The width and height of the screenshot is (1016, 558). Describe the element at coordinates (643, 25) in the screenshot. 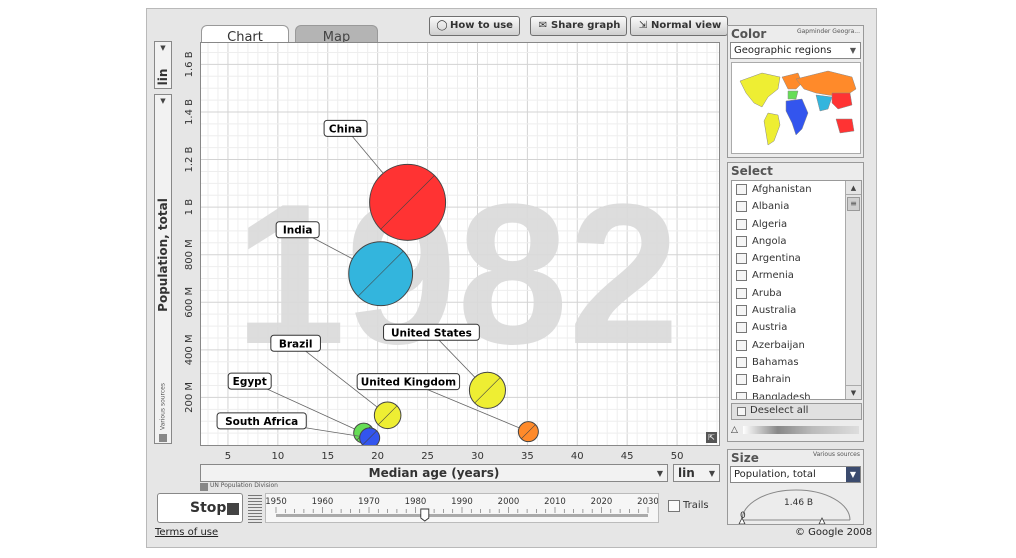

I see `shrink-icon: ⇲` at that location.